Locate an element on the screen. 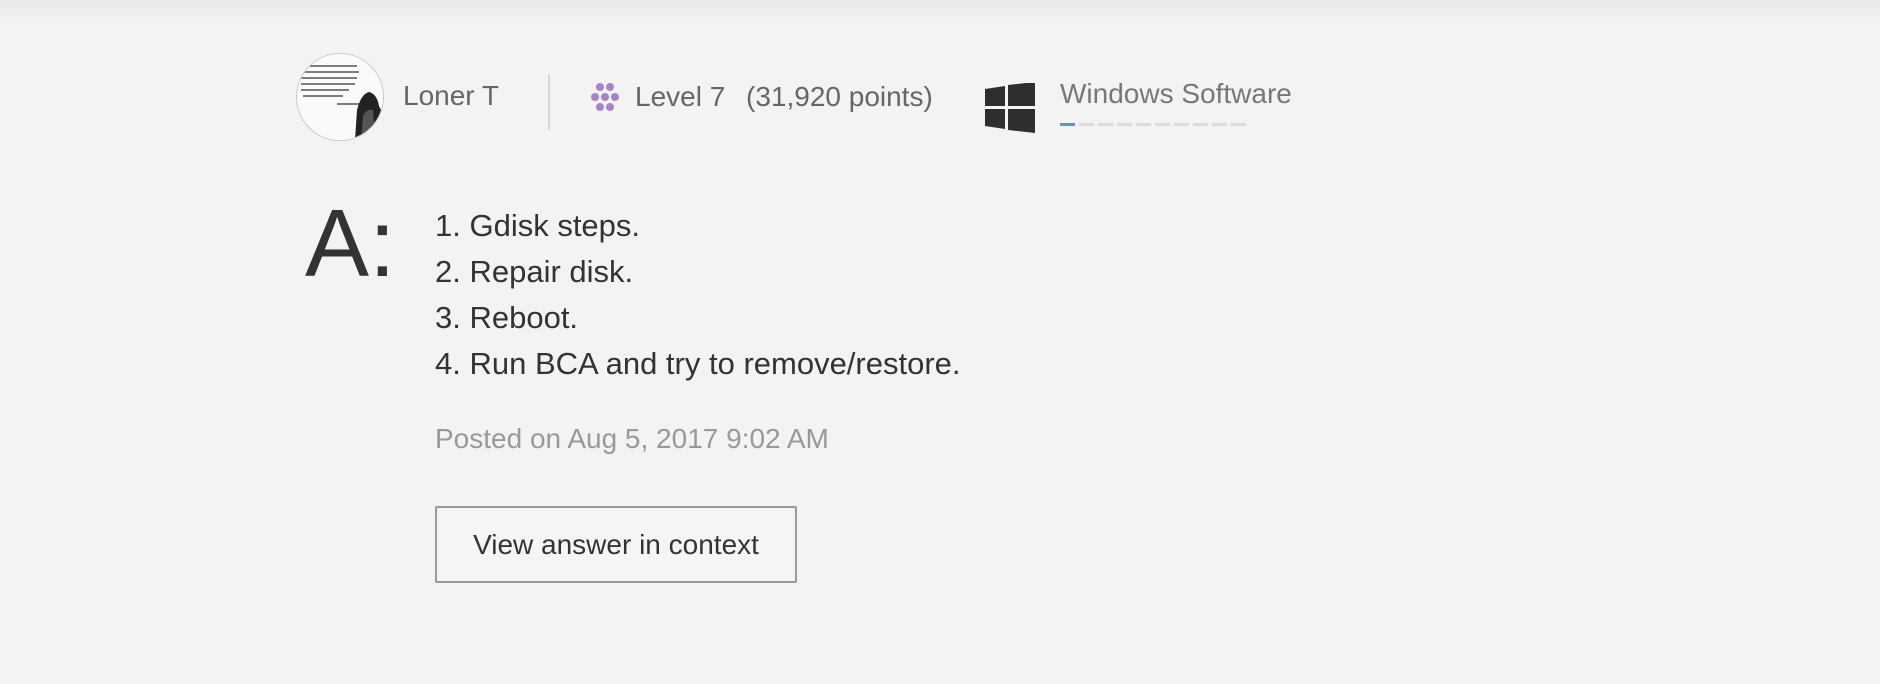 The height and width of the screenshot is (684, 1880). community-link: Windows Software is located at coordinates (1176, 94).